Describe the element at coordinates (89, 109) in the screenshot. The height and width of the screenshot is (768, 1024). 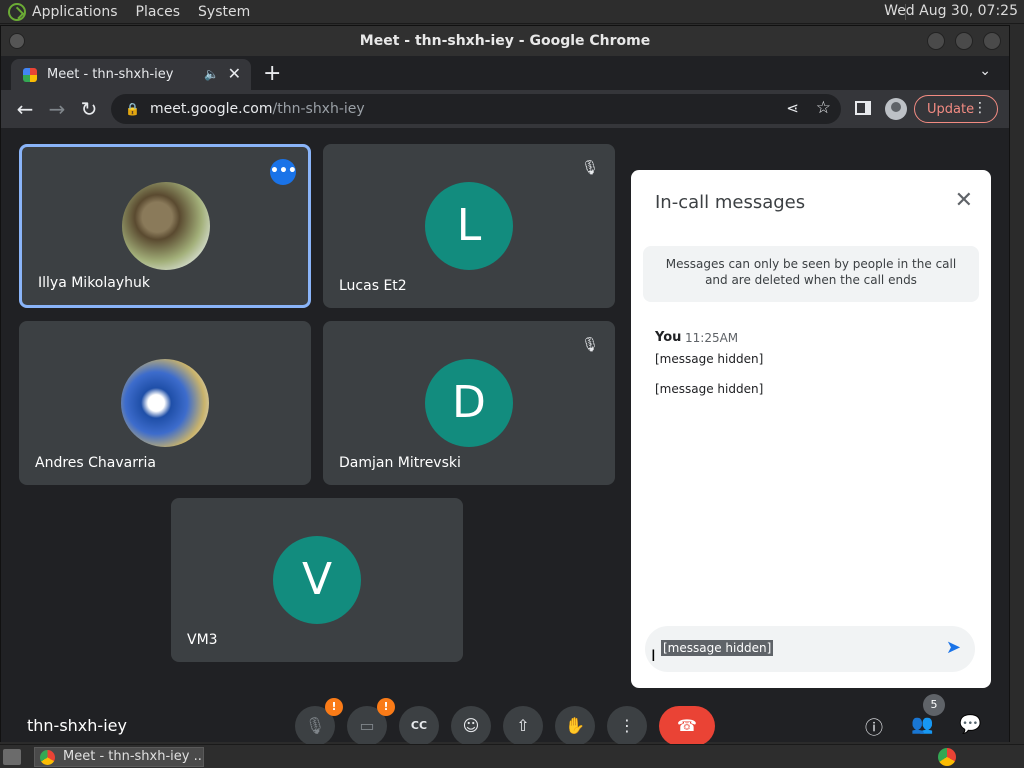
I see `reload-icon: ↻` at that location.